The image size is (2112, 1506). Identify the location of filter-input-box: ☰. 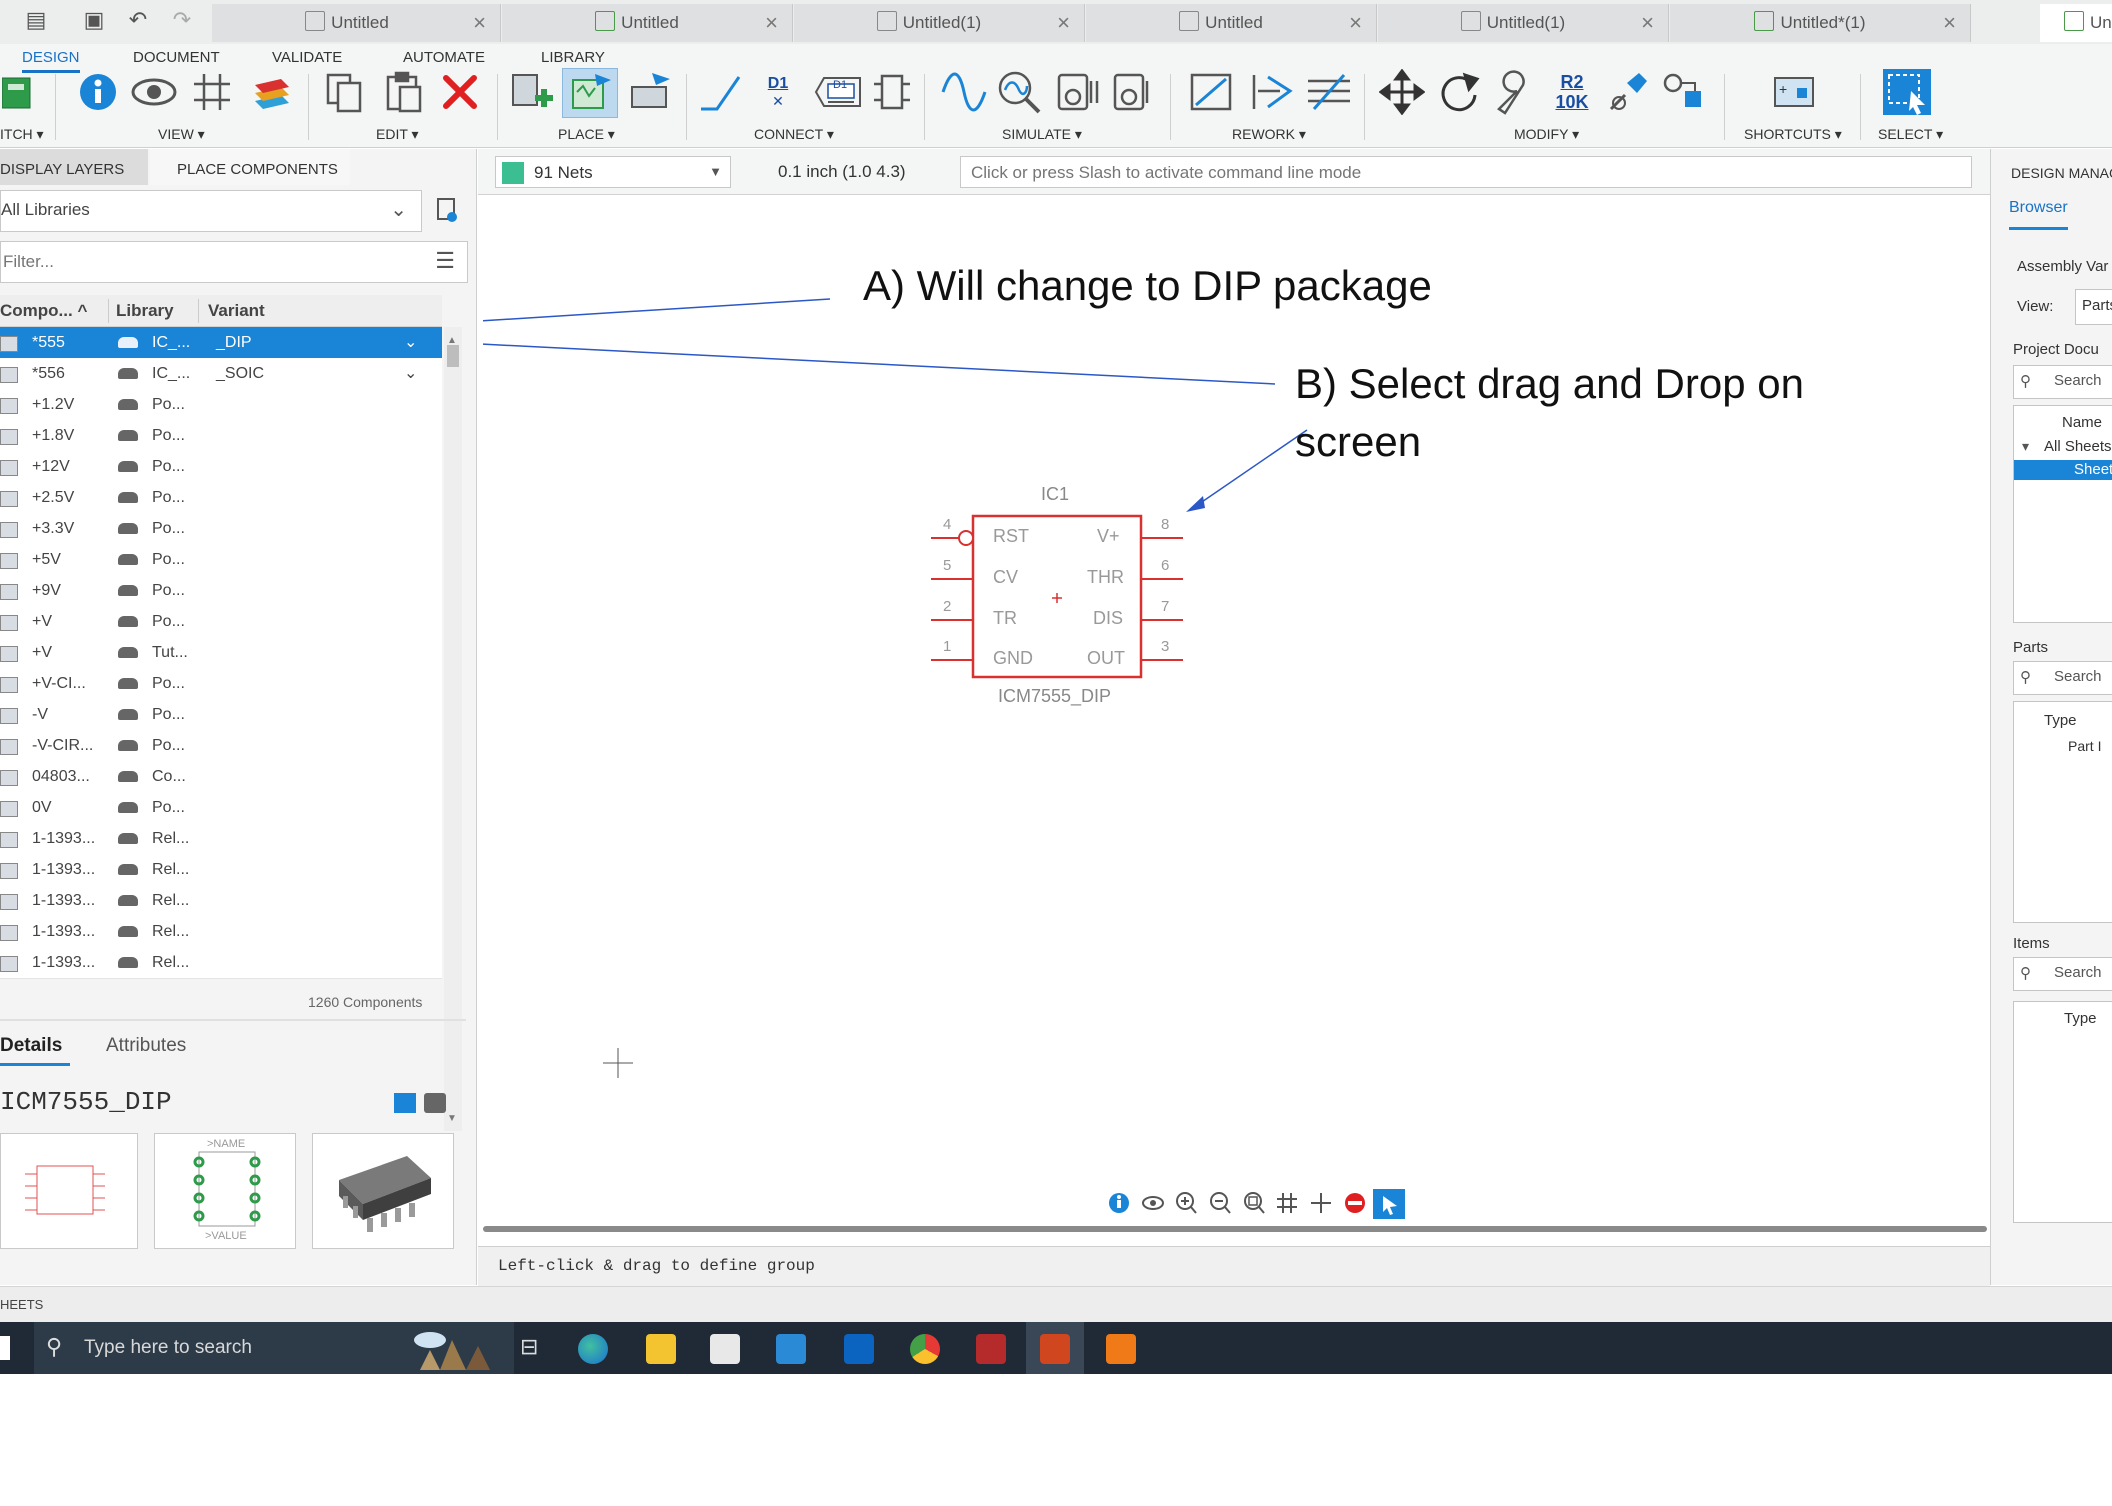
(234, 262).